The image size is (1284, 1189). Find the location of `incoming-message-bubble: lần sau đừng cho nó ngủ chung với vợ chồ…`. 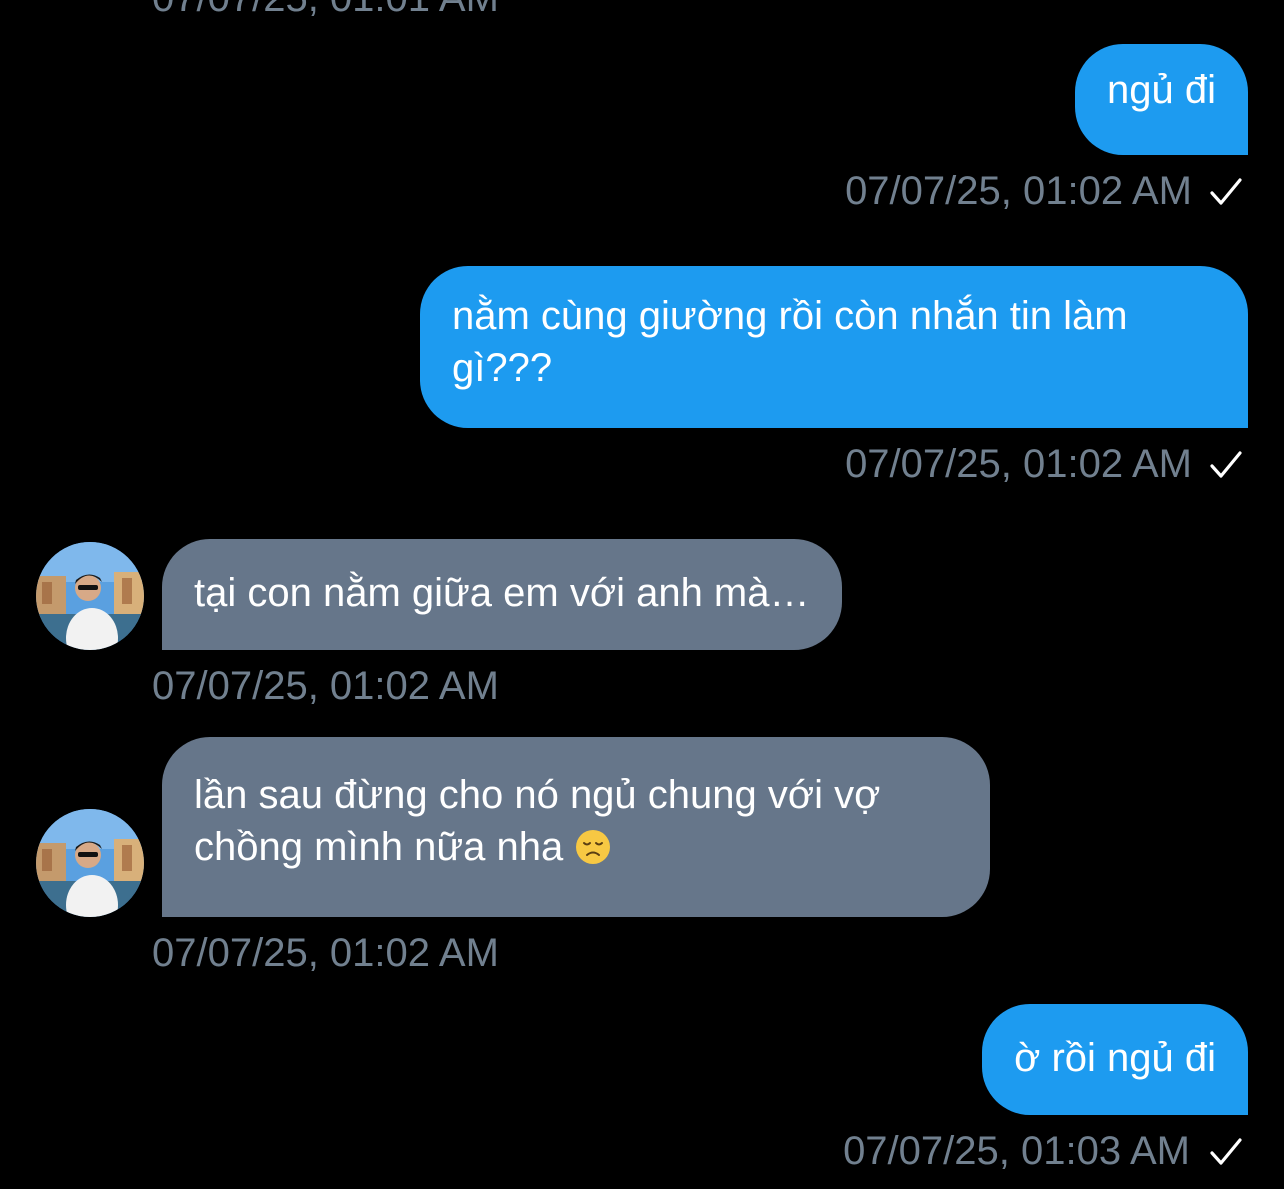

incoming-message-bubble: lần sau đừng cho nó ngủ chung với vợ chồ… is located at coordinates (576, 827).